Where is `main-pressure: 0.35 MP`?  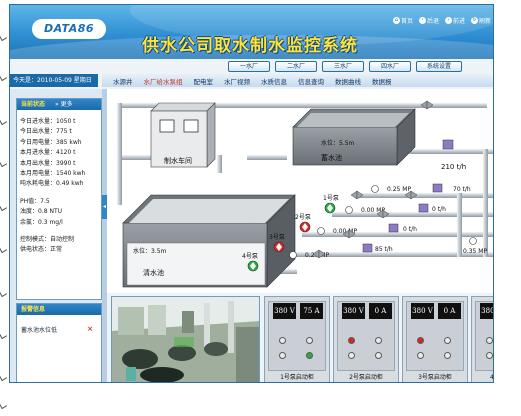 main-pressure: 0.35 MP is located at coordinates (475, 251).